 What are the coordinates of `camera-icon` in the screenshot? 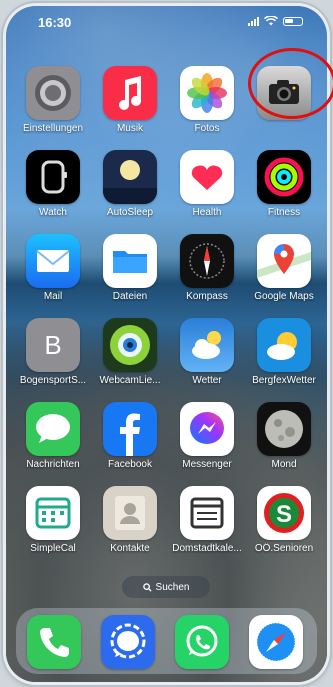 It's located at (284, 93).